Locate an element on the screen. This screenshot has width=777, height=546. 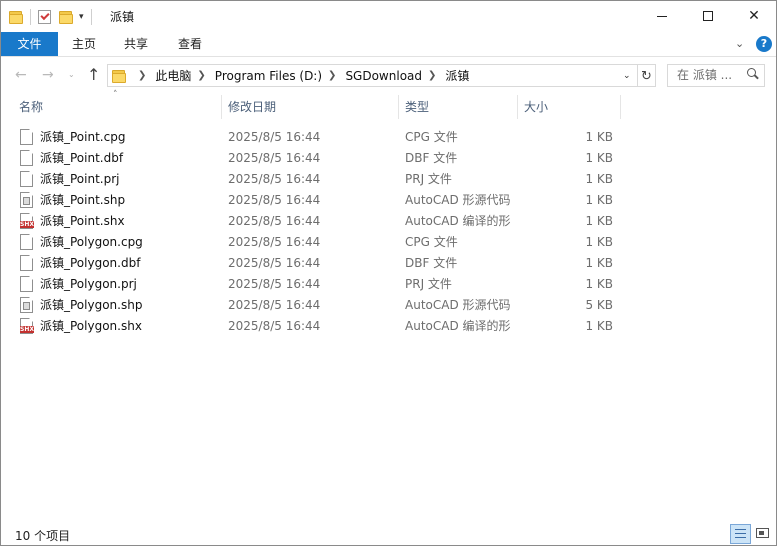
recent-locations-chevron-icon: ⌄ is located at coordinates (71, 74).